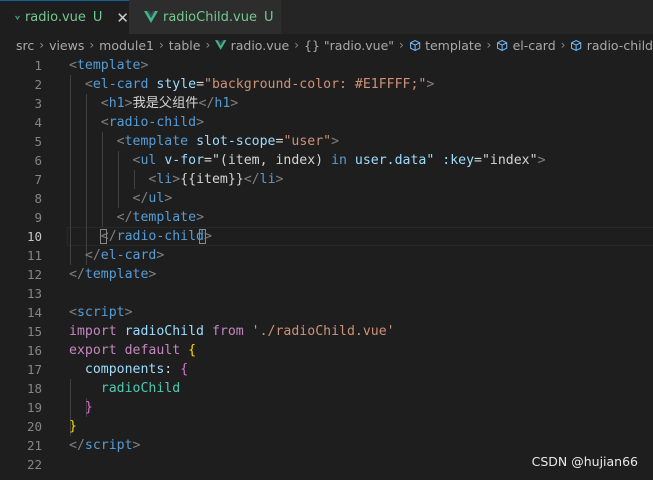  What do you see at coordinates (38, 84) in the screenshot?
I see `line-number: 2` at bounding box center [38, 84].